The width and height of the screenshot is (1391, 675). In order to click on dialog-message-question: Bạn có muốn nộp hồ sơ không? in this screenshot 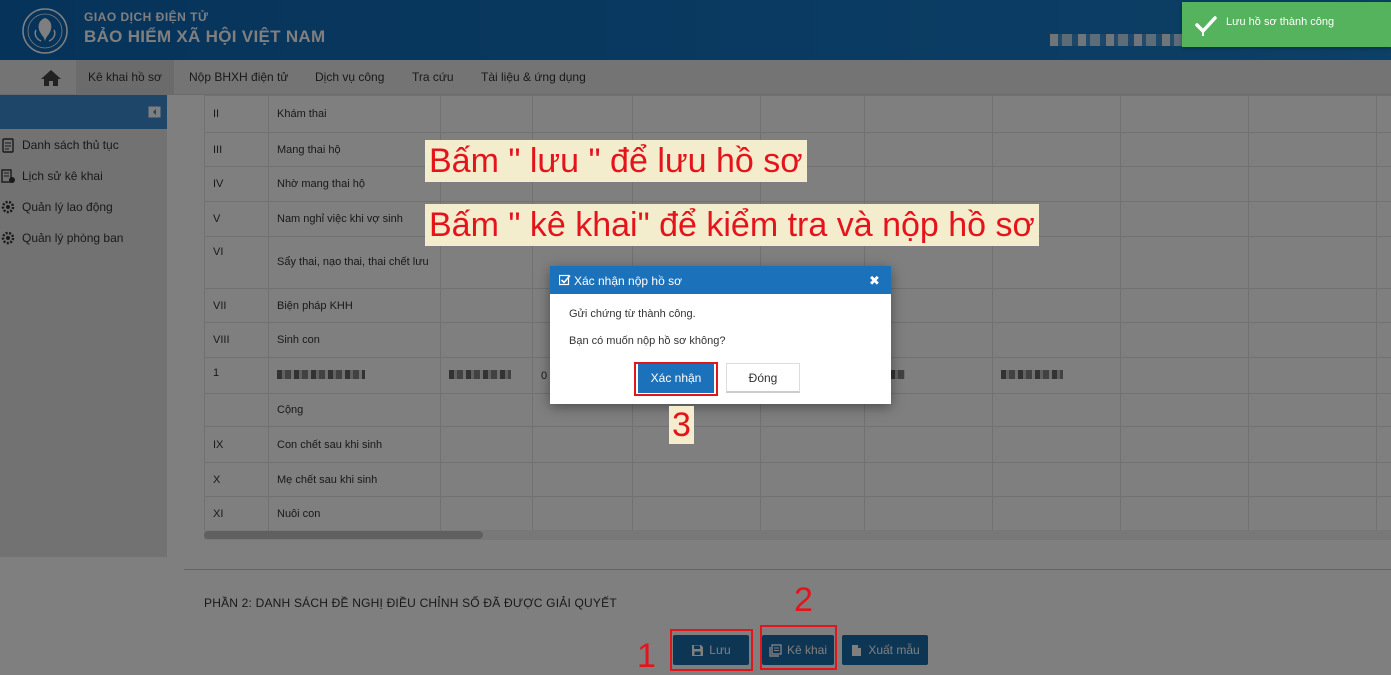, I will do `click(647, 341)`.